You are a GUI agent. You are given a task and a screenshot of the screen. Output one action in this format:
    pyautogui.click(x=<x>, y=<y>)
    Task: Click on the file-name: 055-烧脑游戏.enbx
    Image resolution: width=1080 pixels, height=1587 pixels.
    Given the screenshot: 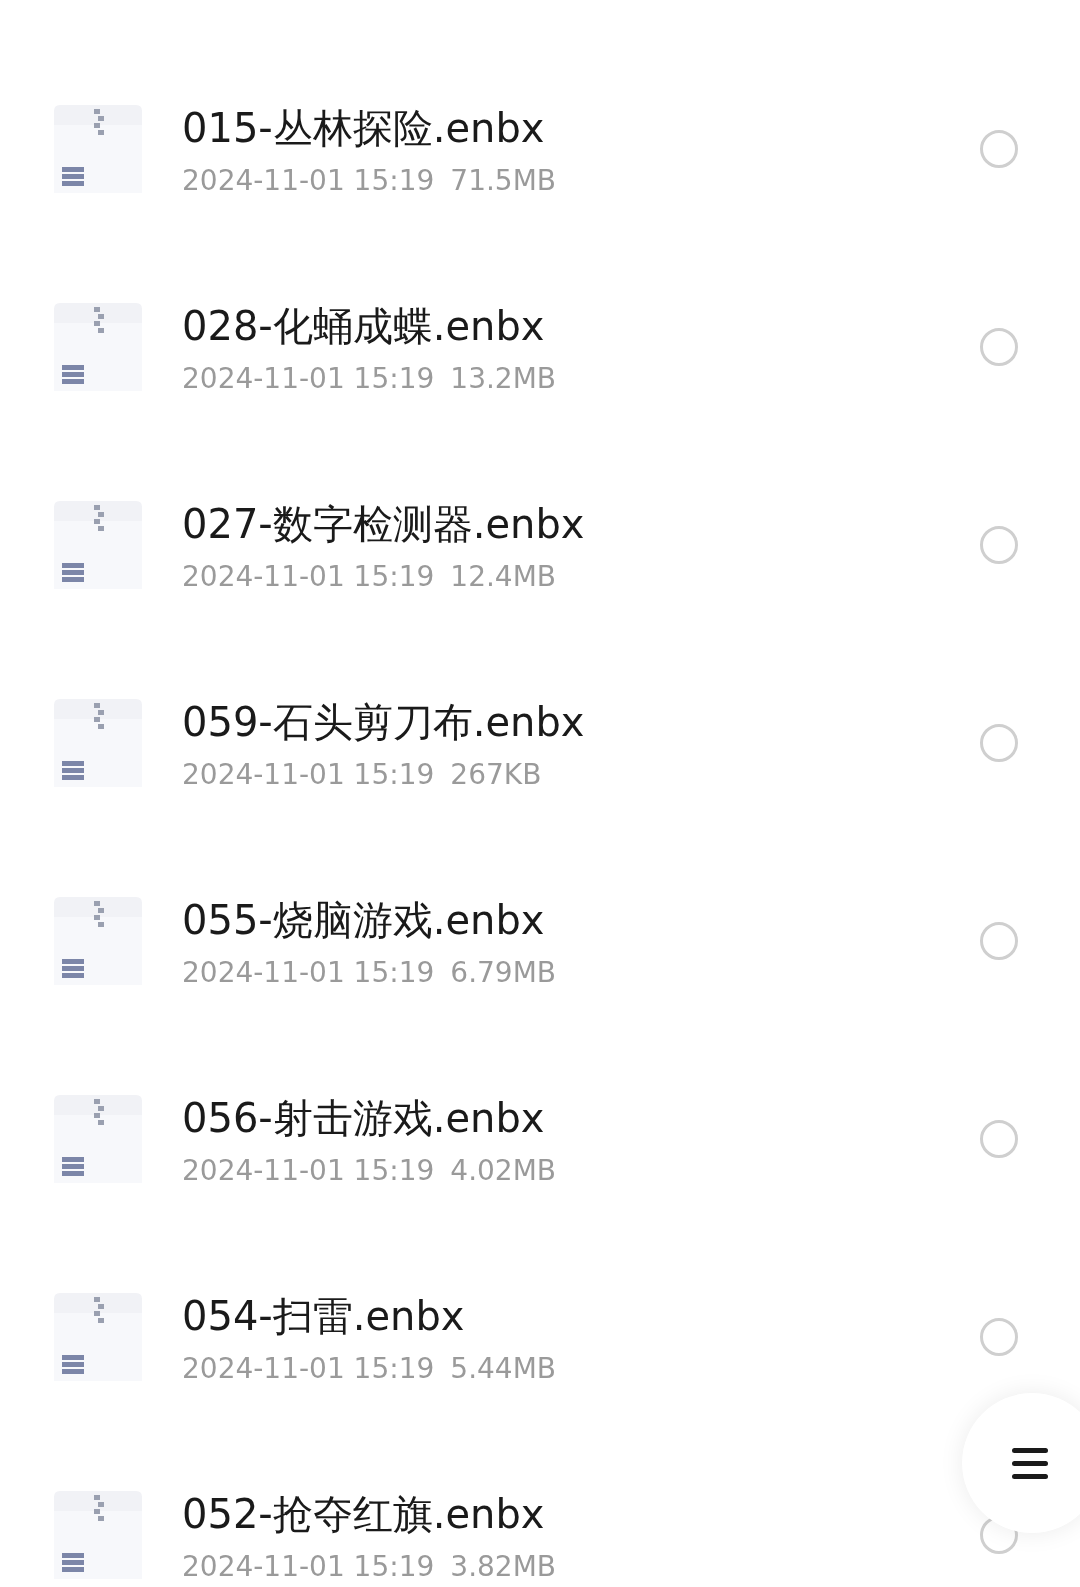 What is the action you would take?
    pyautogui.click(x=364, y=920)
    